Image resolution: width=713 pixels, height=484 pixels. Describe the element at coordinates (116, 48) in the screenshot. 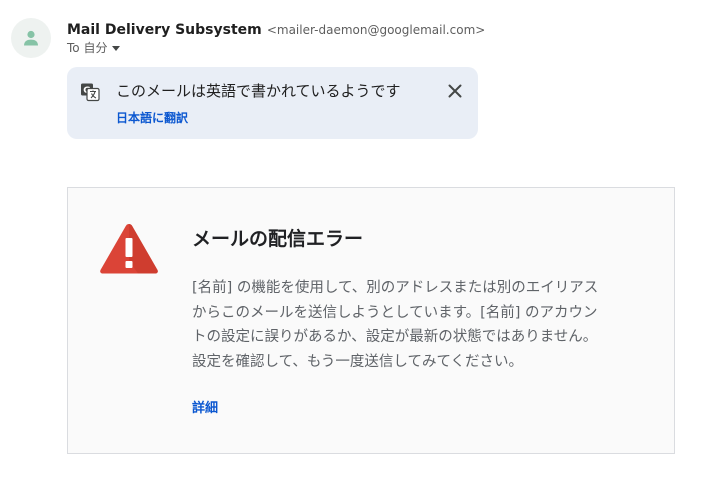

I see `caret-down-icon` at that location.